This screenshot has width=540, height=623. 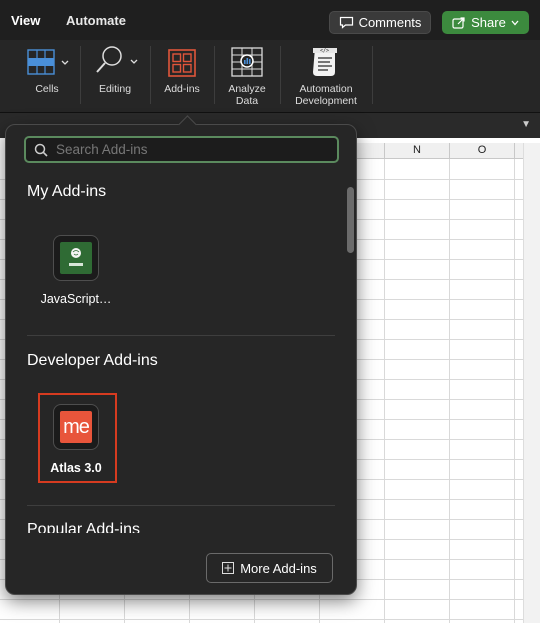 I want to click on tab-view: View, so click(x=25, y=20).